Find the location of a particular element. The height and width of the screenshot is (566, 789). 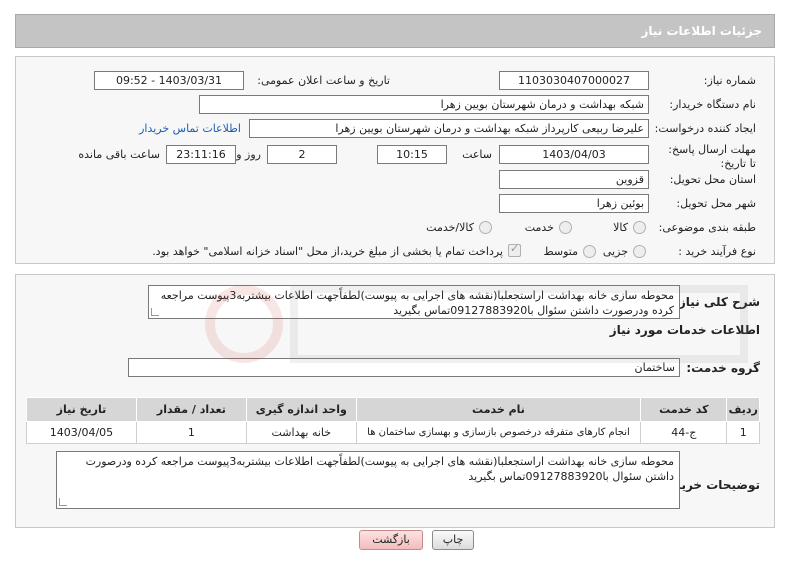

category-option-goods: کالا is located at coordinates (620, 227).